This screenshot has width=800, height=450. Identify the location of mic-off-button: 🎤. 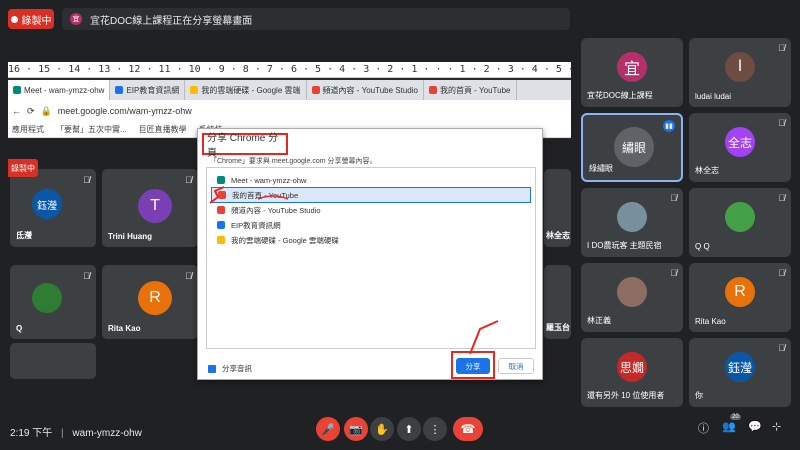
(328, 429).